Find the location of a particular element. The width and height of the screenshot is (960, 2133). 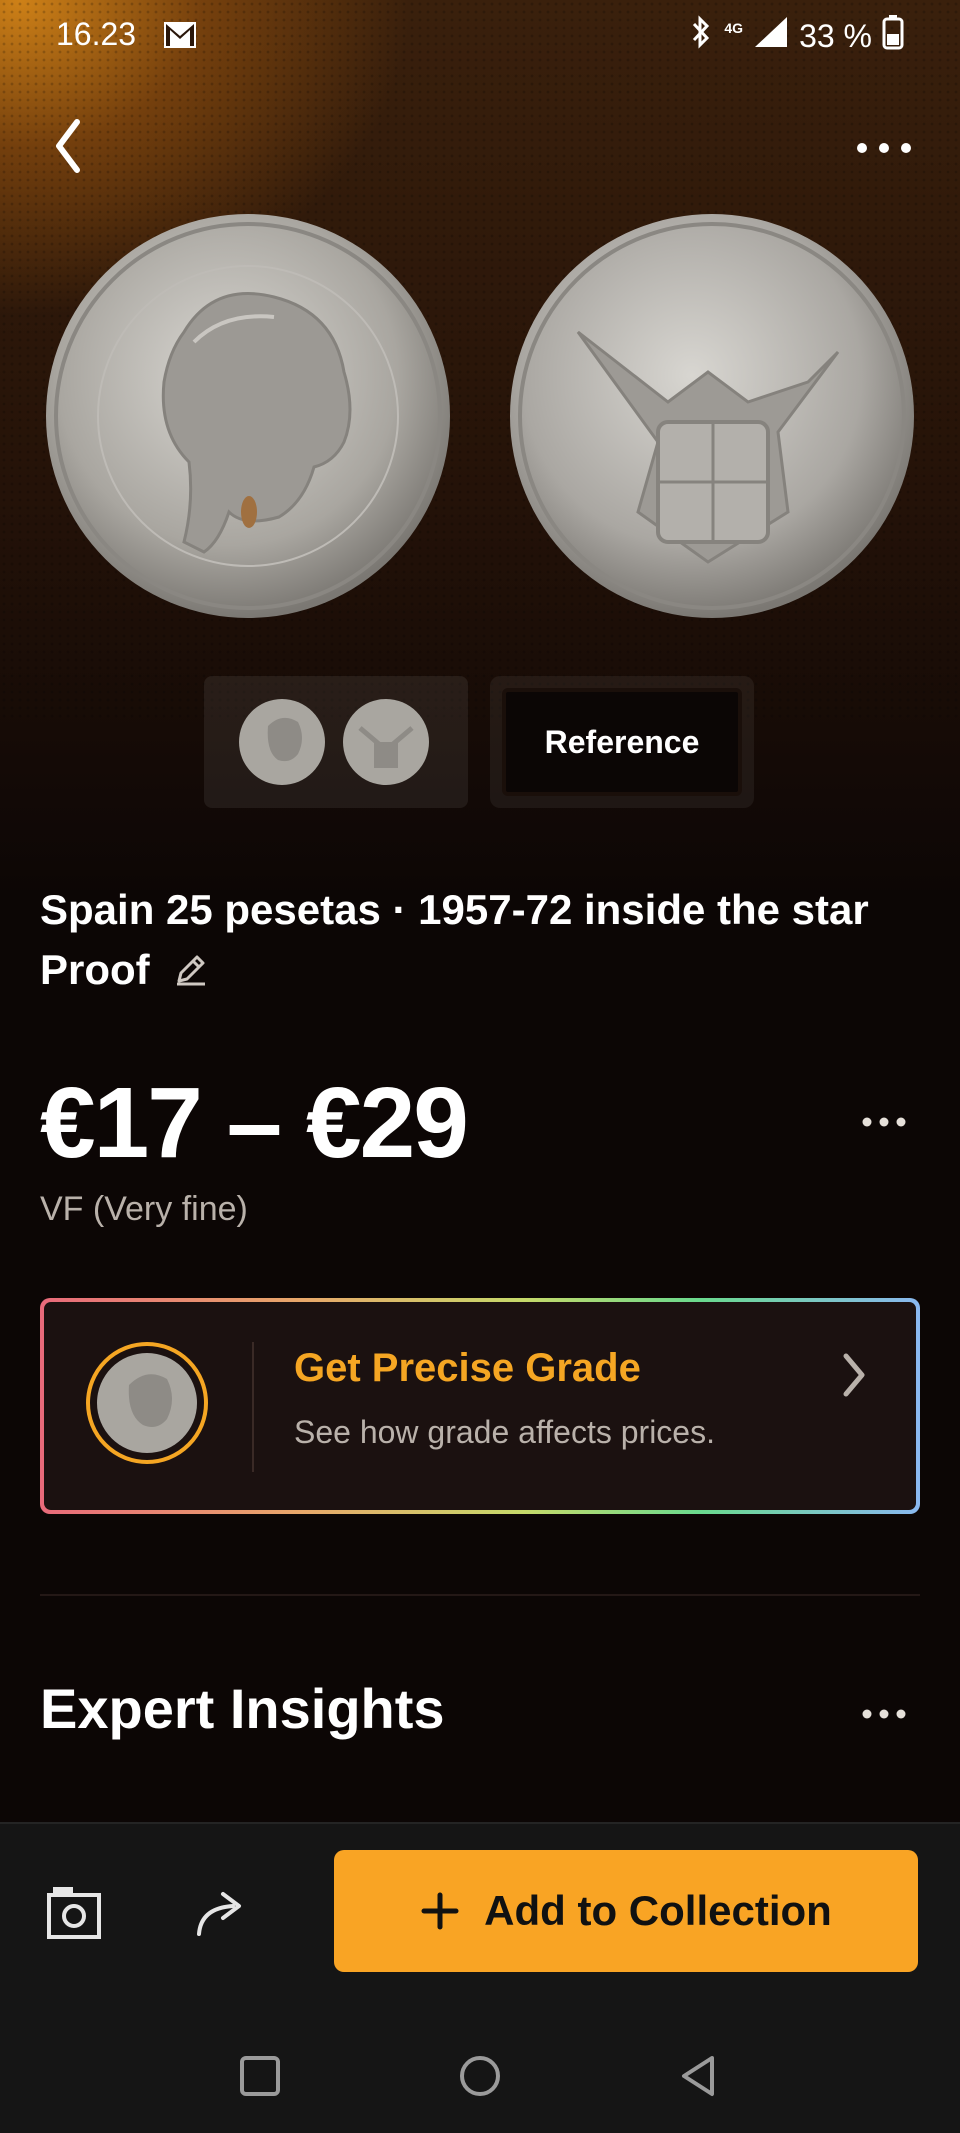

status-bar: 16.23 4G 33 % is located at coordinates (480, 35).